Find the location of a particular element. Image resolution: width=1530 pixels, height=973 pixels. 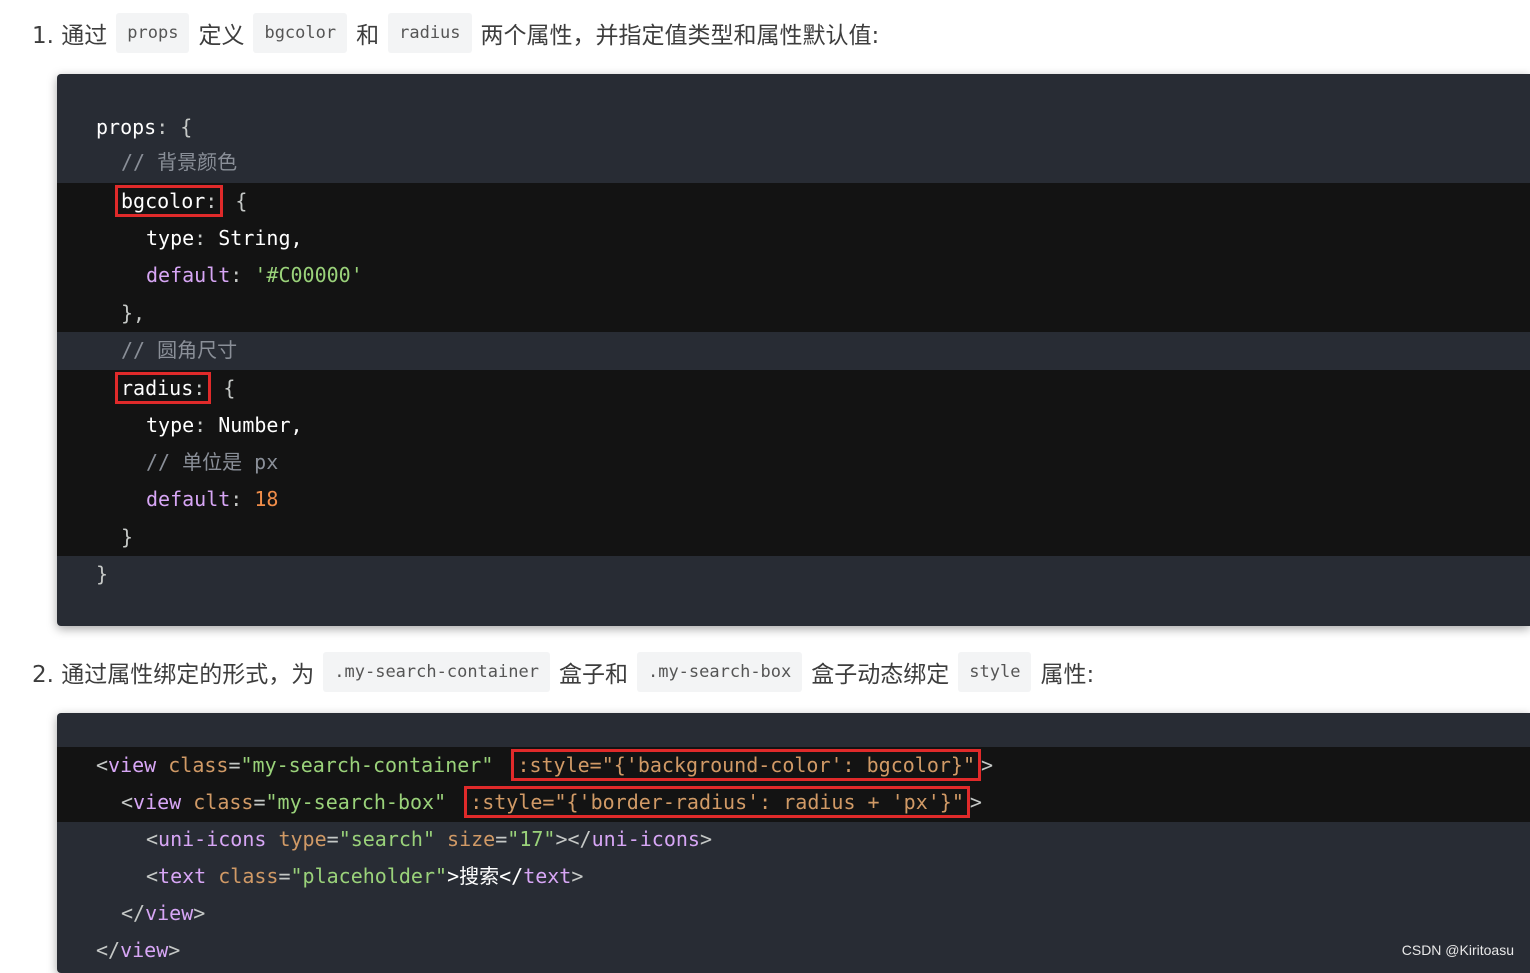

highlight-box-bgcolor: bgcolor: is located at coordinates (169, 201).